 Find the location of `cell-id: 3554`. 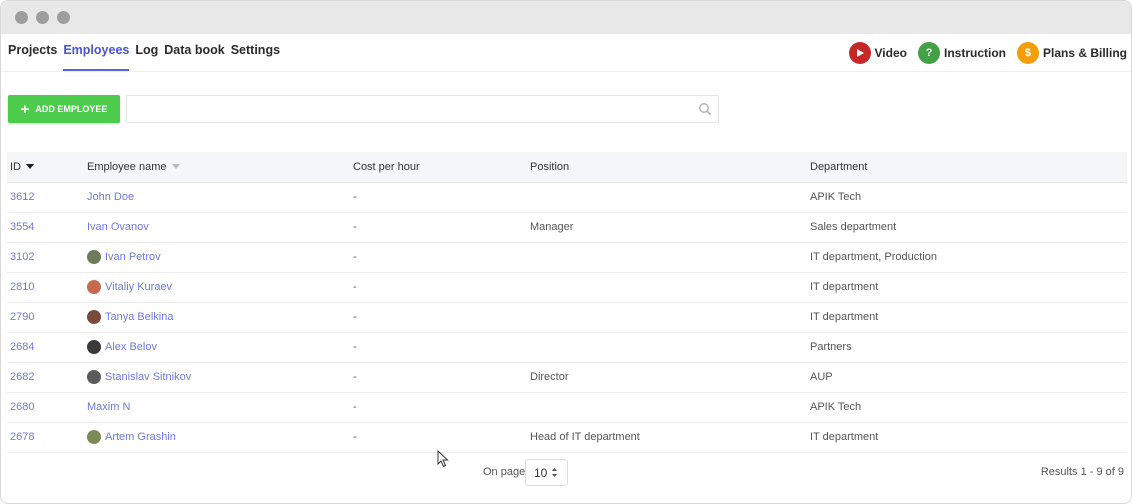

cell-id: 3554 is located at coordinates (45, 227).